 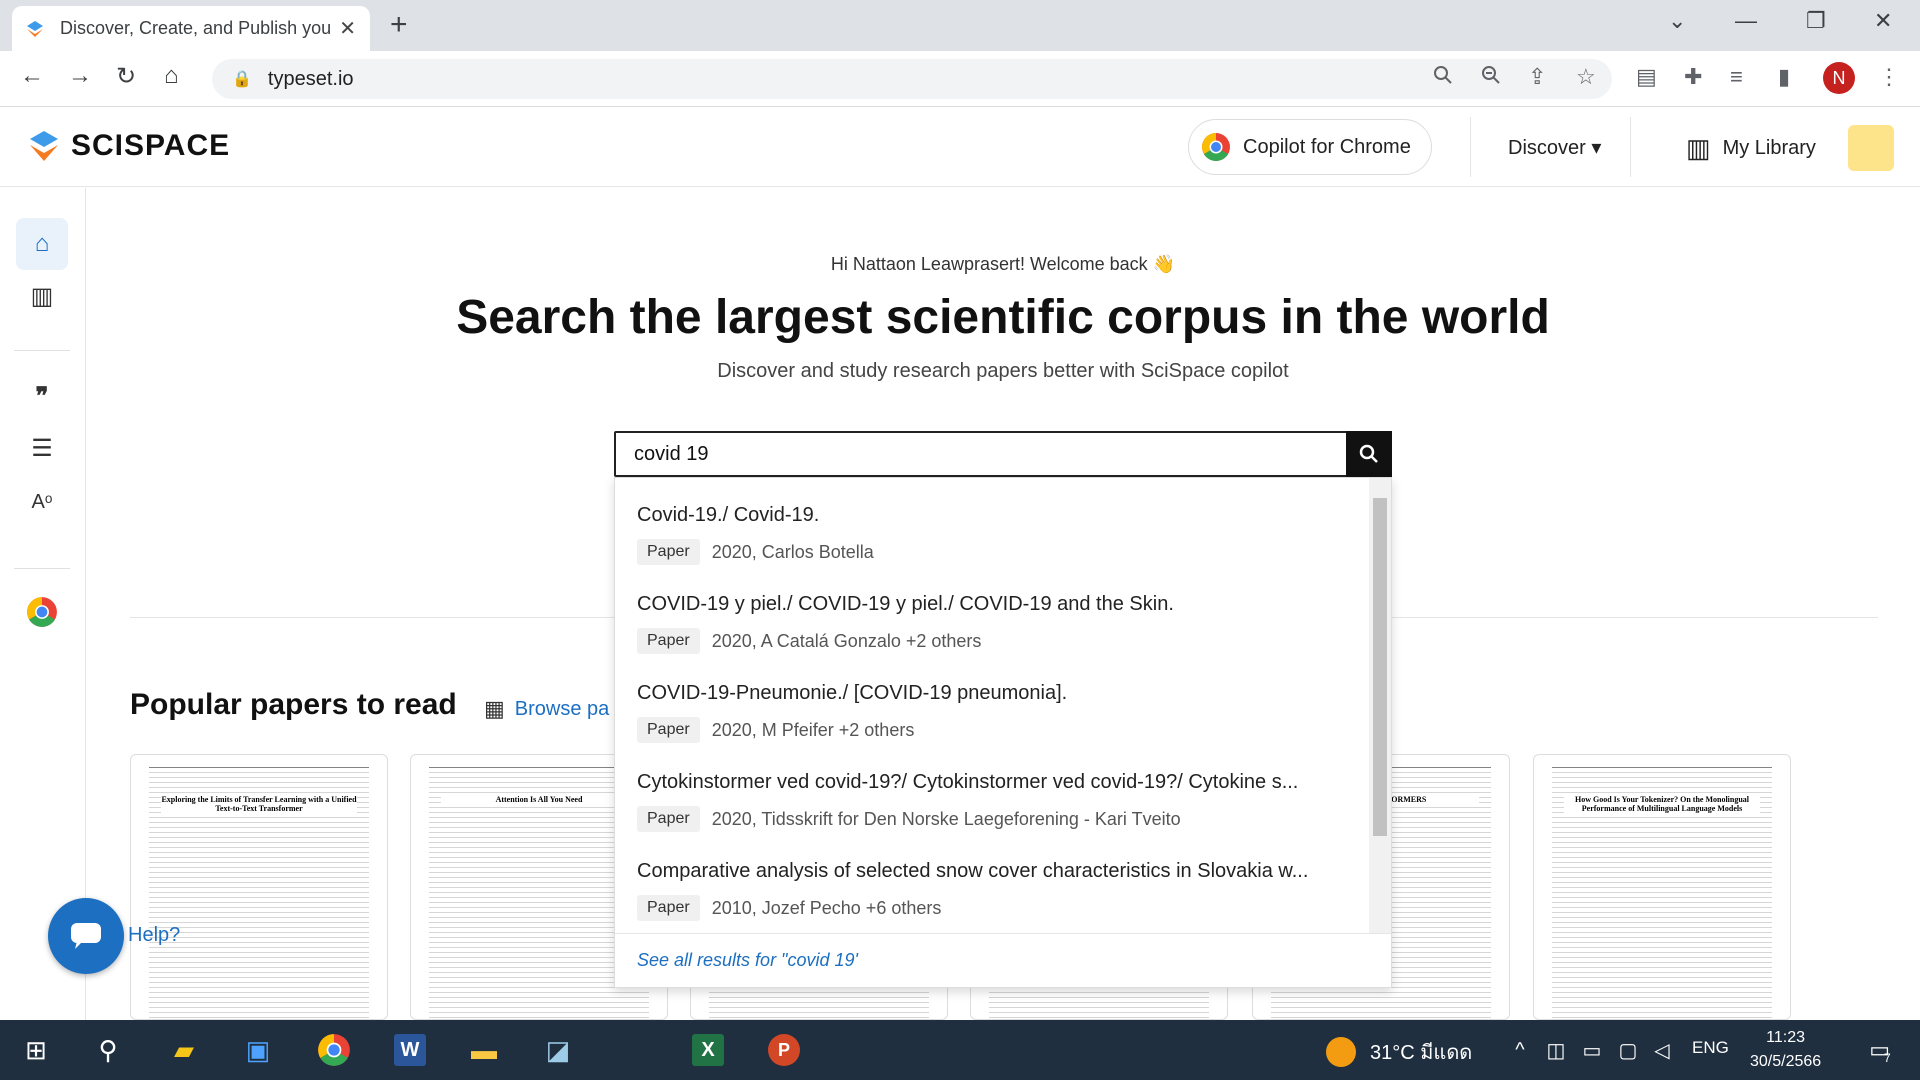 I want to click on scrollbar-thumb, so click(x=1380, y=667).